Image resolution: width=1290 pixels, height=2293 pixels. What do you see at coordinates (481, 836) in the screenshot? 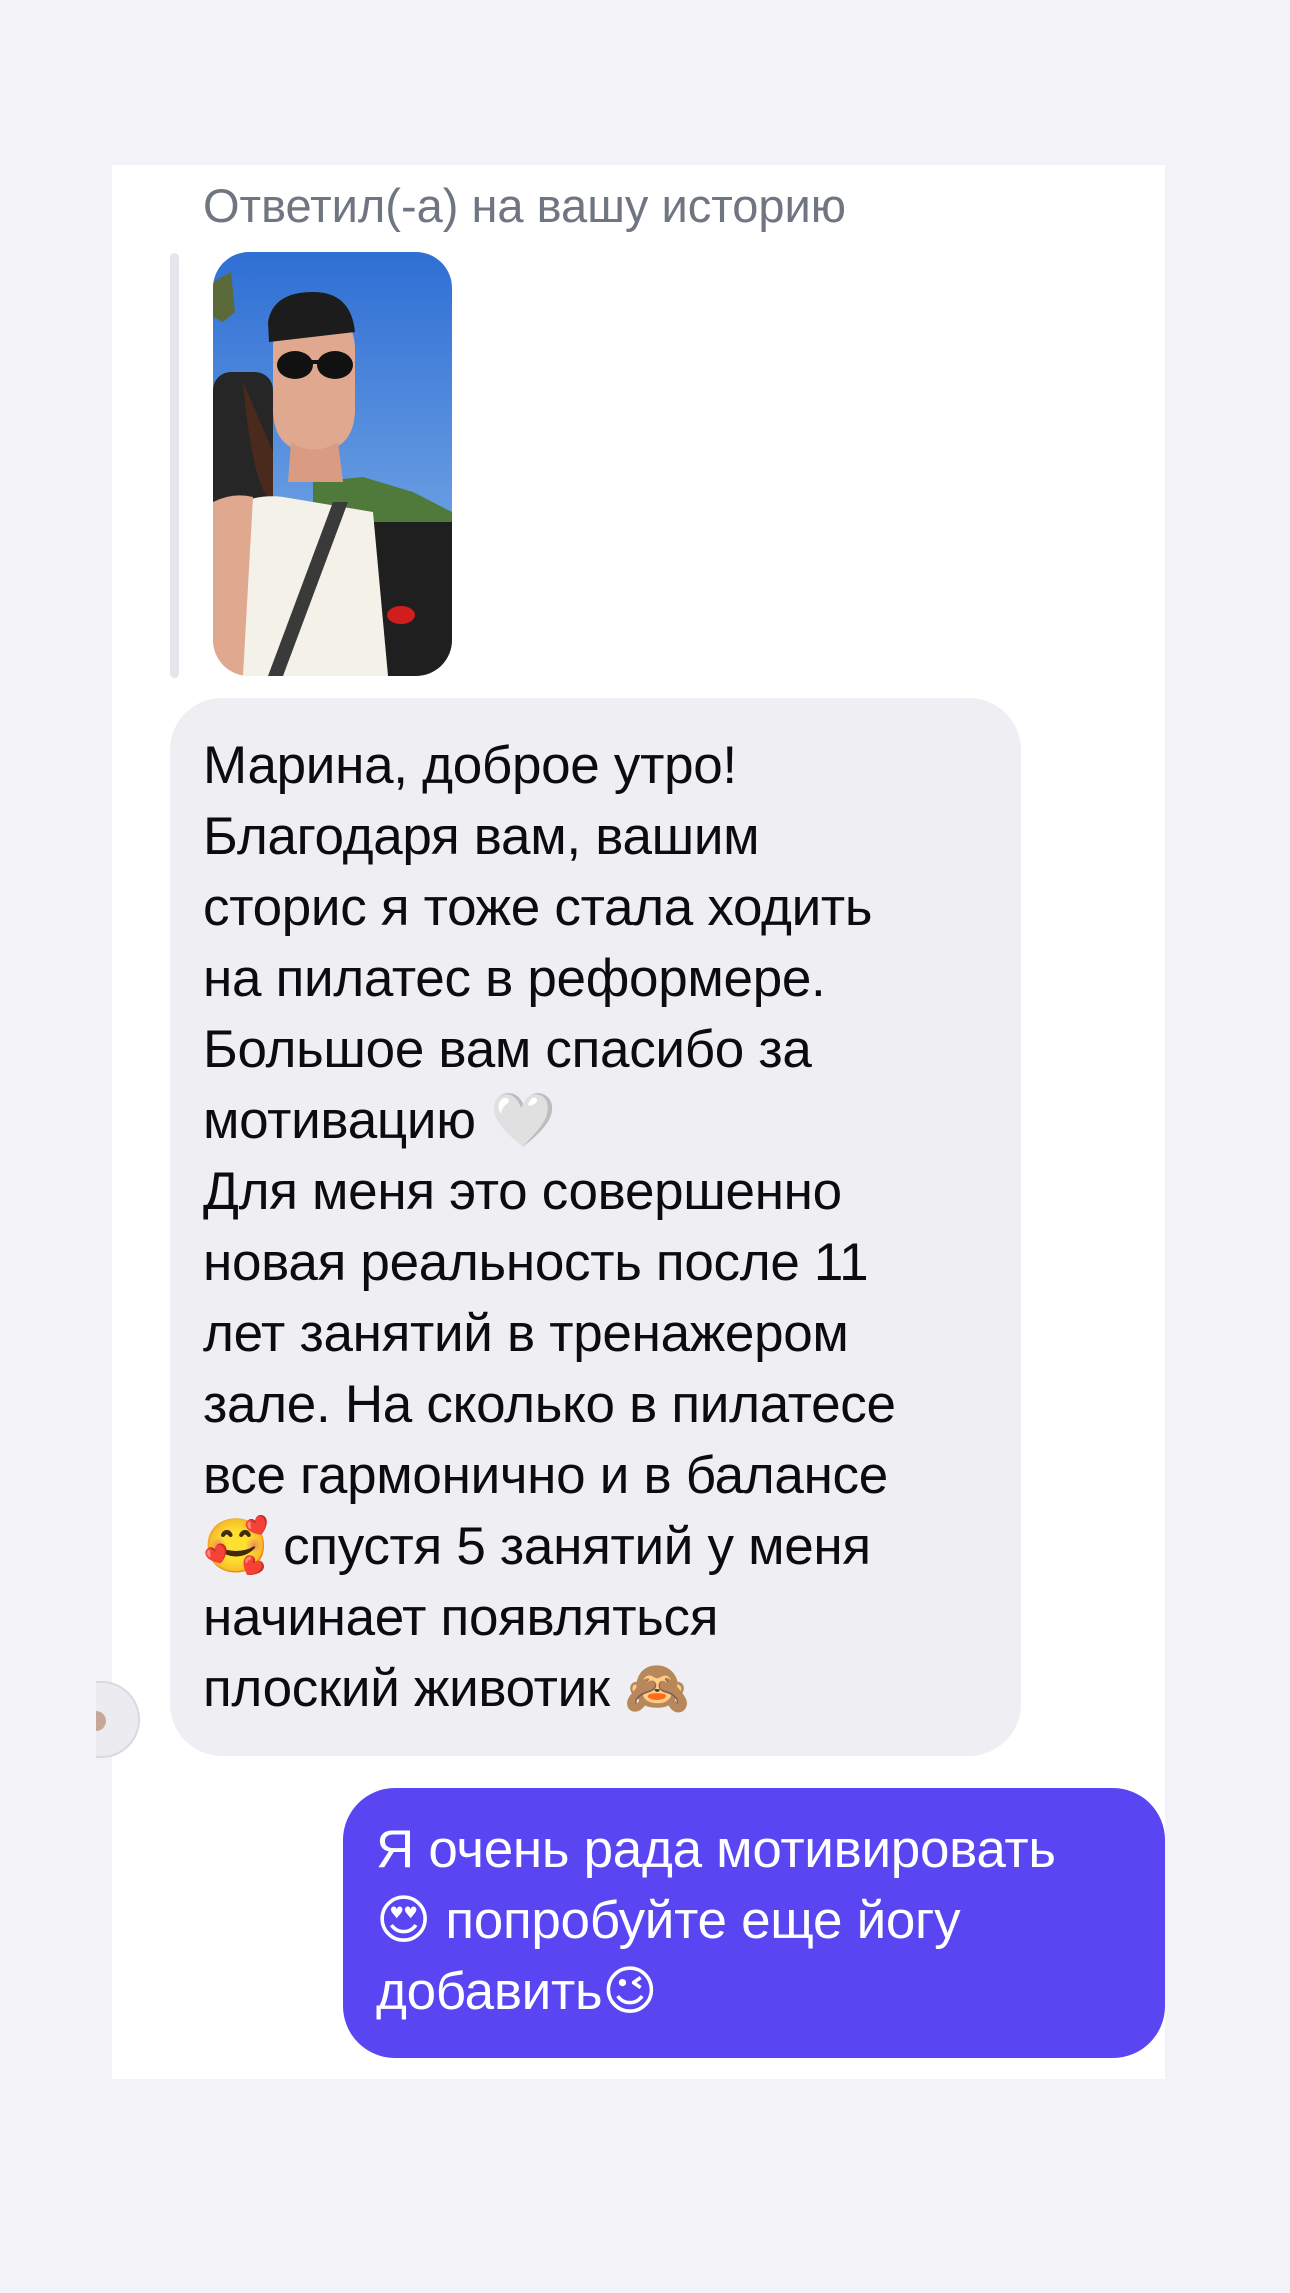
I see `message-line: Благодаря вам, вашим` at bounding box center [481, 836].